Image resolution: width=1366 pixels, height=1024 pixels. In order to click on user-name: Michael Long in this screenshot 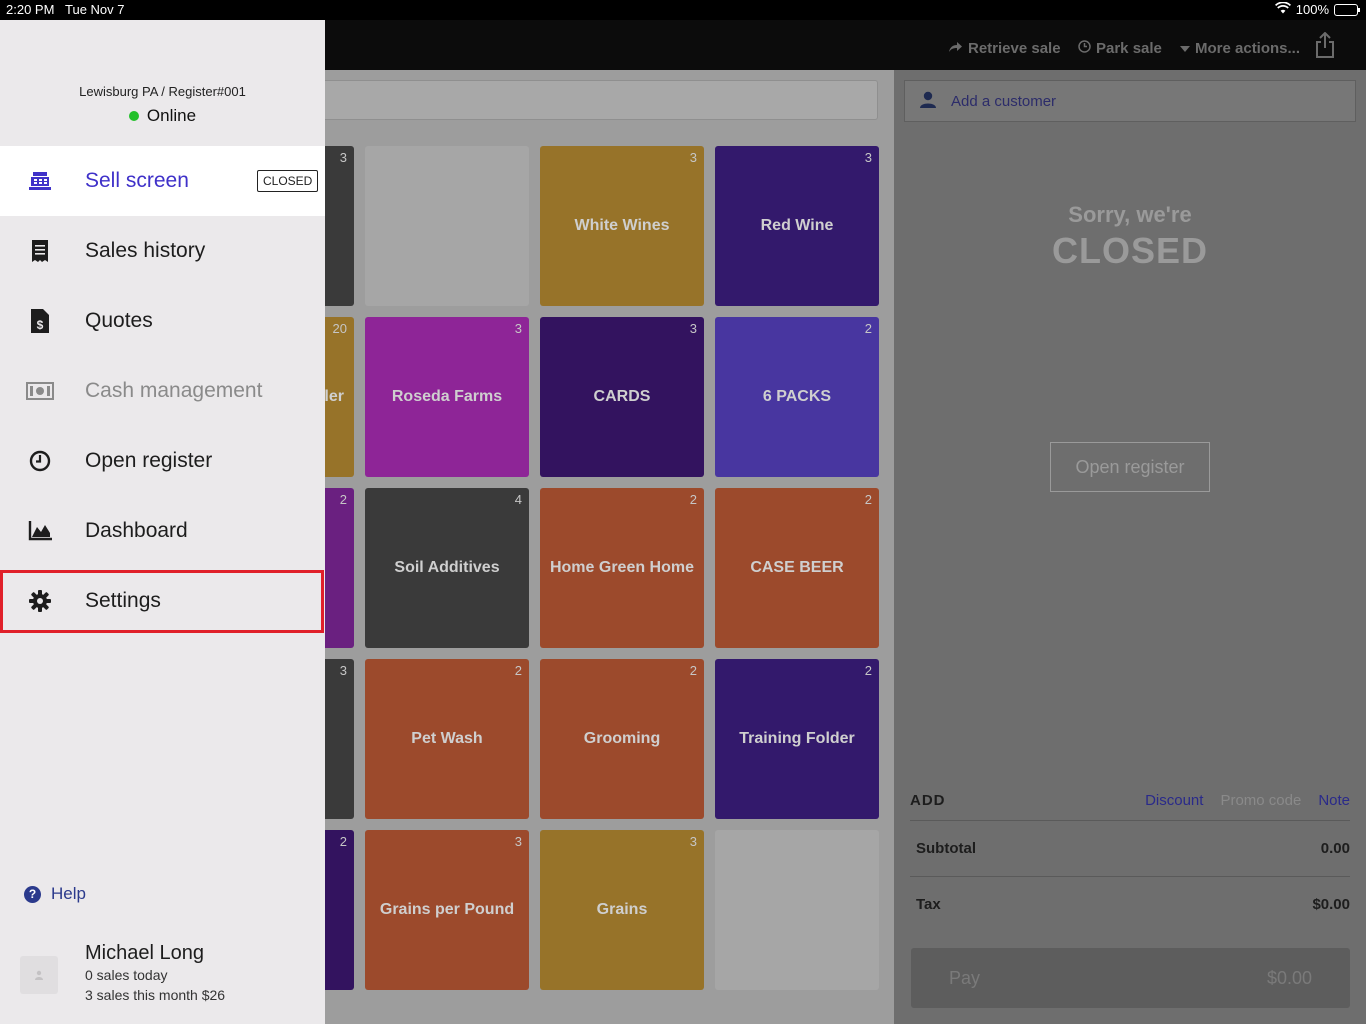, I will do `click(144, 953)`.